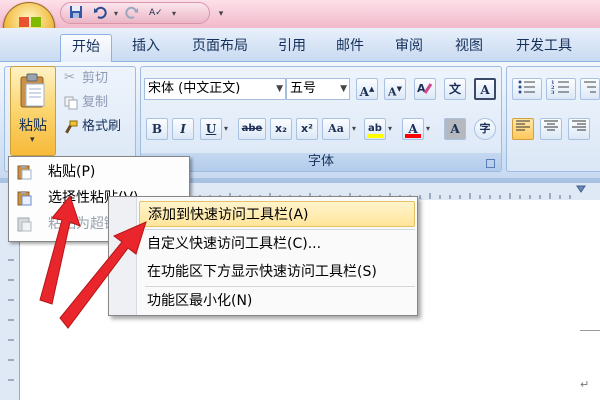 This screenshot has height=400, width=600. I want to click on show-qat-below-ribbon-menu-item: 在功能区下方显示快速访问工具栏(S), so click(277, 272).